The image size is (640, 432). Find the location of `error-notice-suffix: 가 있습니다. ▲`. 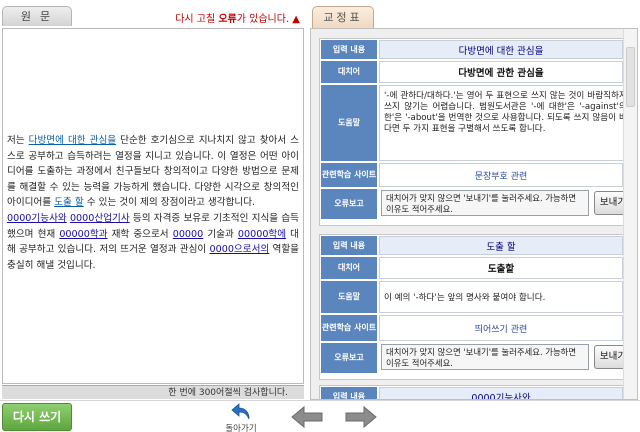

error-notice-suffix: 가 있습니다. ▲ is located at coordinates (268, 19).